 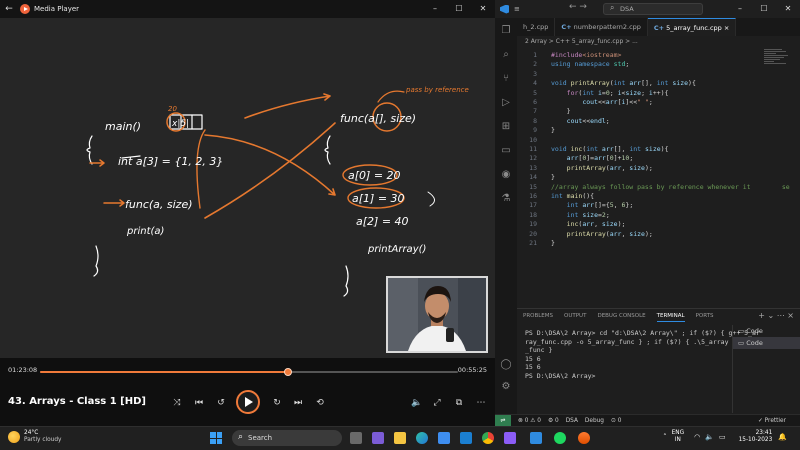 I want to click on panel-tab-output: OUTPUT, so click(x=575, y=317).